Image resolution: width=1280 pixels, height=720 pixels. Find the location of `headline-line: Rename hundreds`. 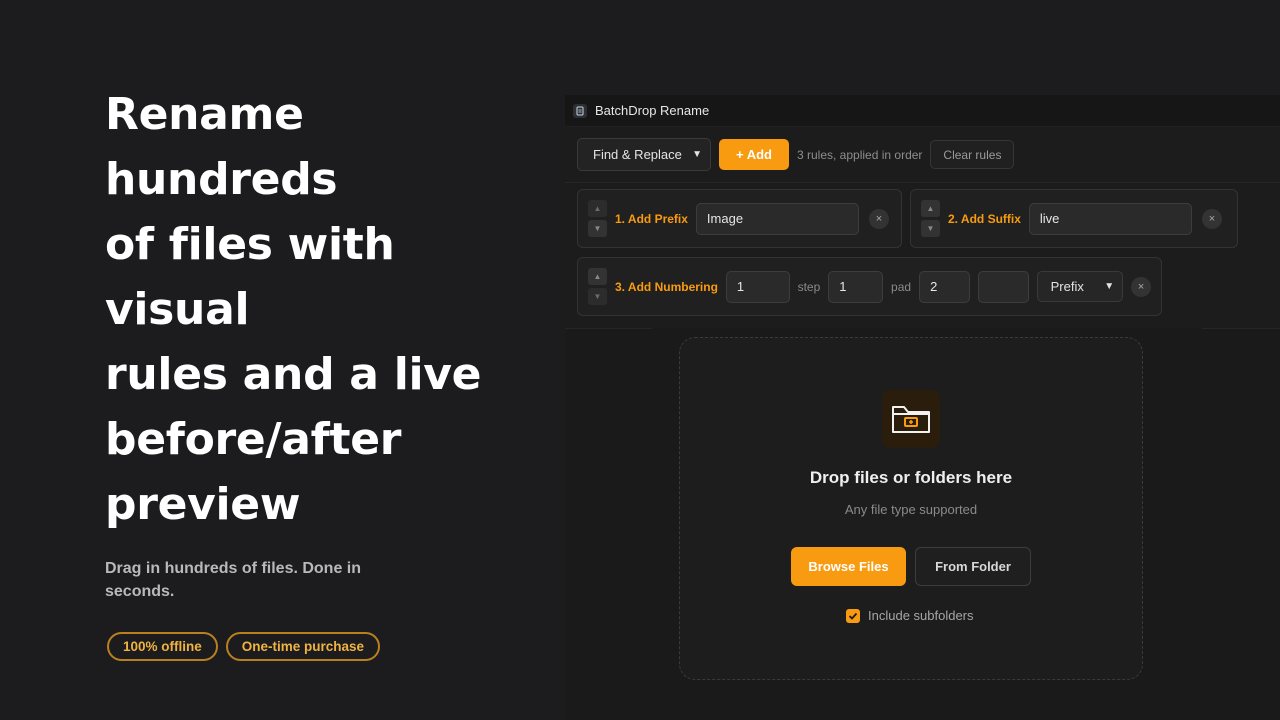

headline-line: Rename hundreds is located at coordinates (221, 147).